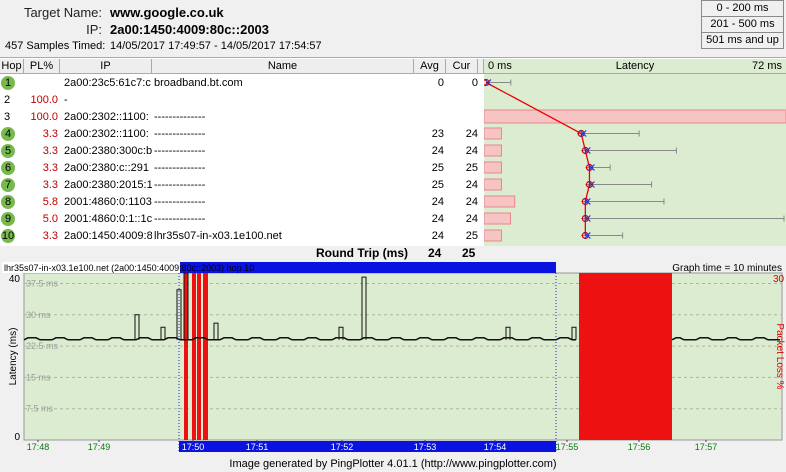  I want to click on legend-red: 501 ms and up, so click(742, 40).